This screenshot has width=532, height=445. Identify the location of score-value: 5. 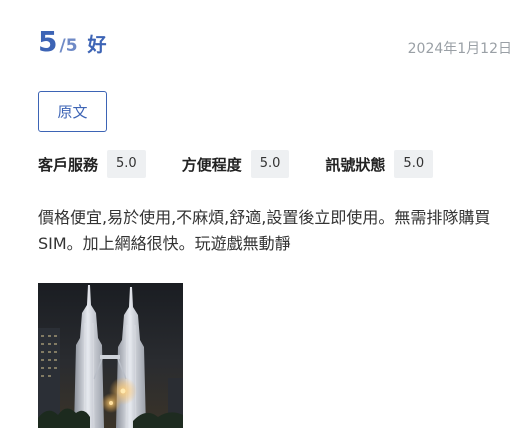
(48, 41).